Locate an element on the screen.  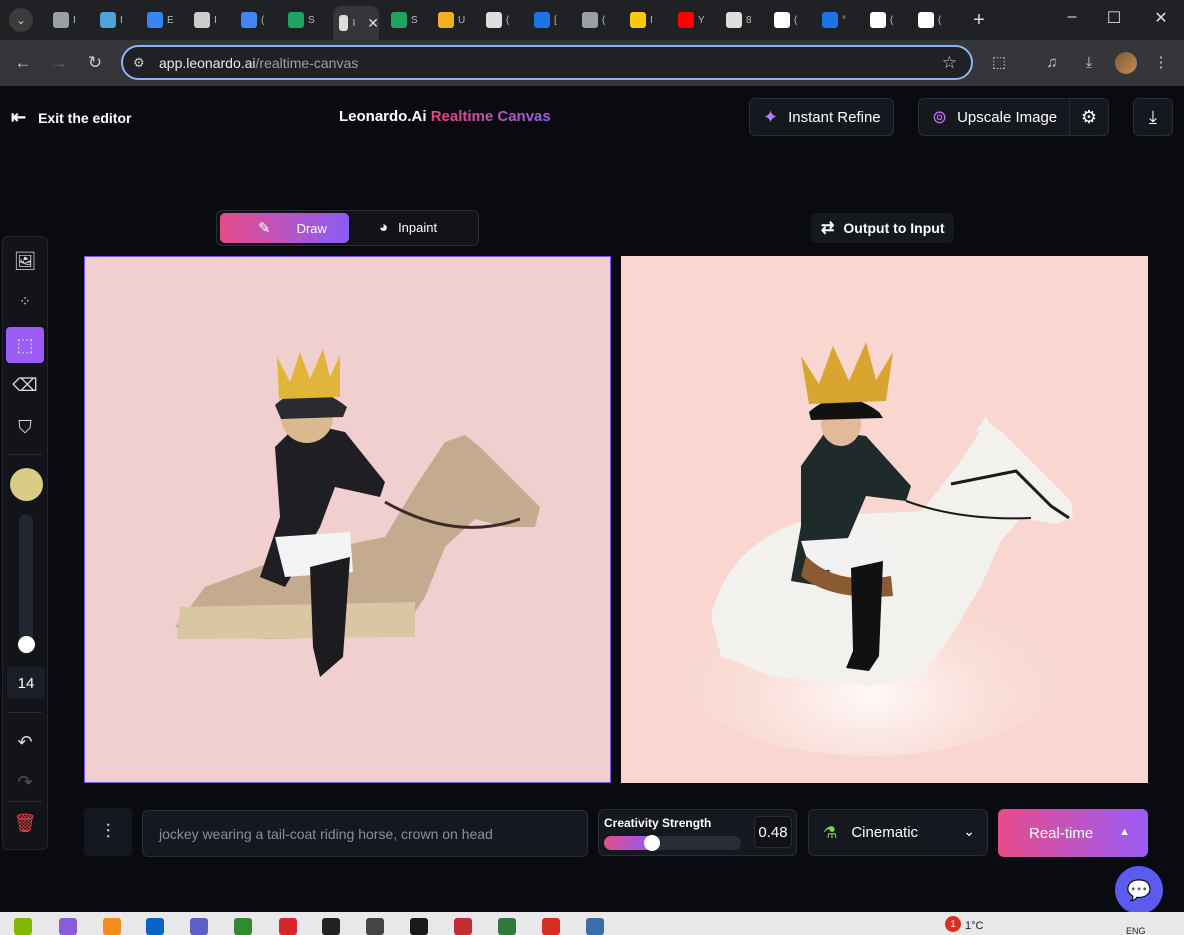
close-tab-icon: ✕ is located at coordinates (373, 23).